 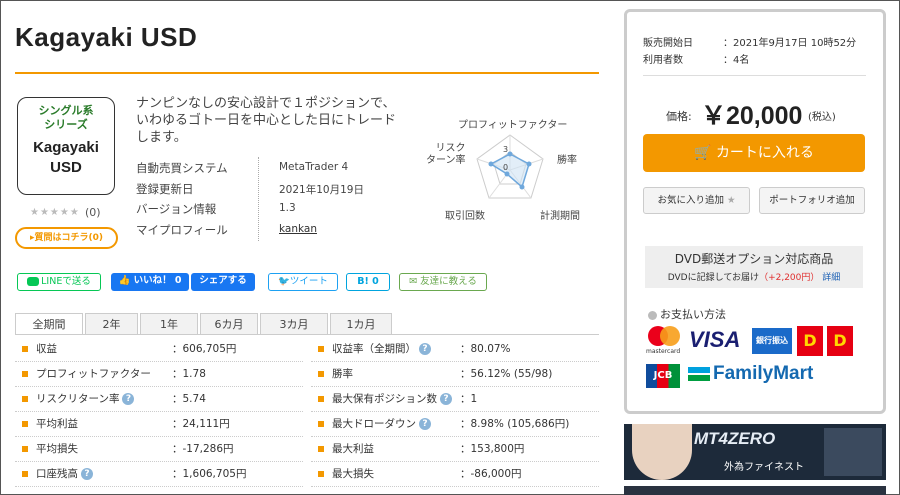 What do you see at coordinates (699, 378) in the screenshot?
I see `familymart-stripe-green` at bounding box center [699, 378].